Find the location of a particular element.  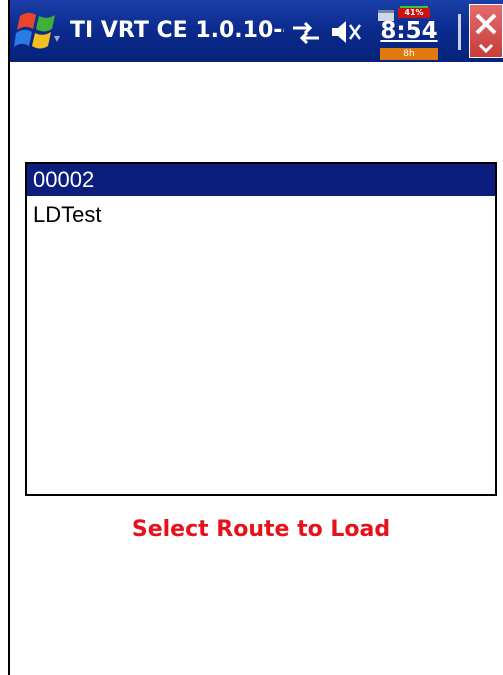

close-x-icon is located at coordinates (486, 33).